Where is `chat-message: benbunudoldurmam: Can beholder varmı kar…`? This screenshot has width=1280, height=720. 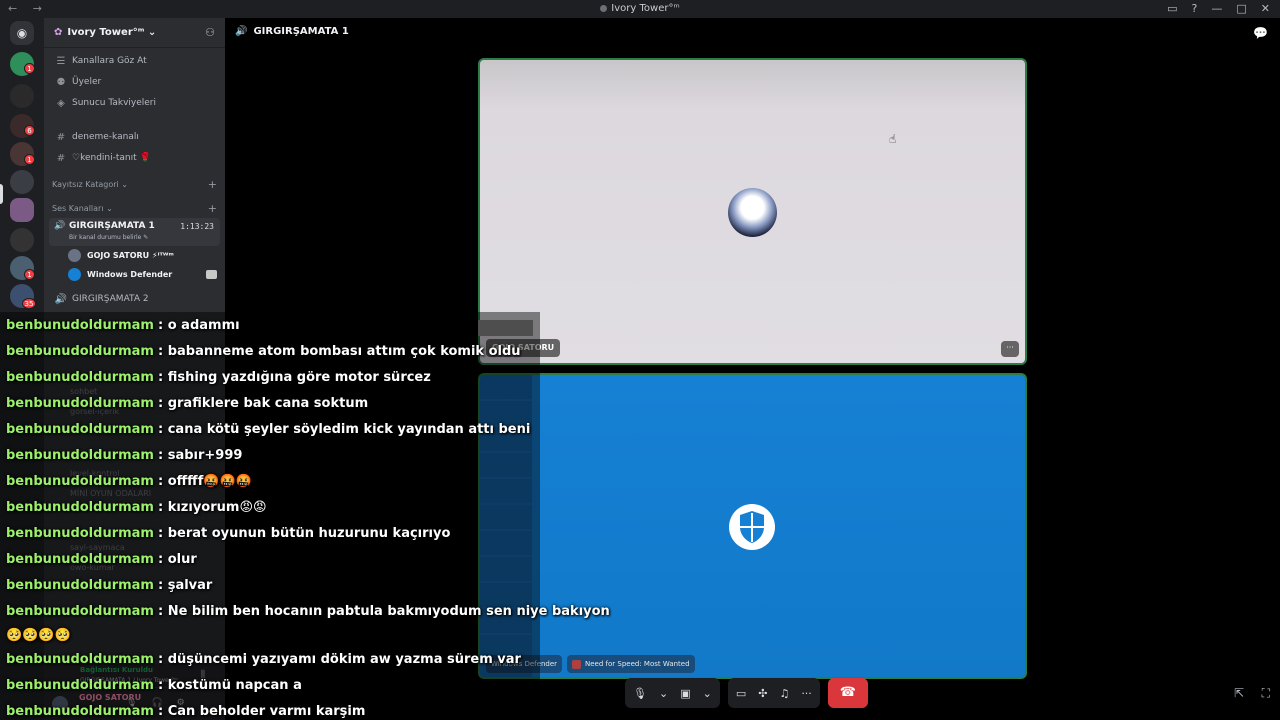 chat-message: benbunudoldurmam: Can beholder varmı kar… is located at coordinates (186, 711).